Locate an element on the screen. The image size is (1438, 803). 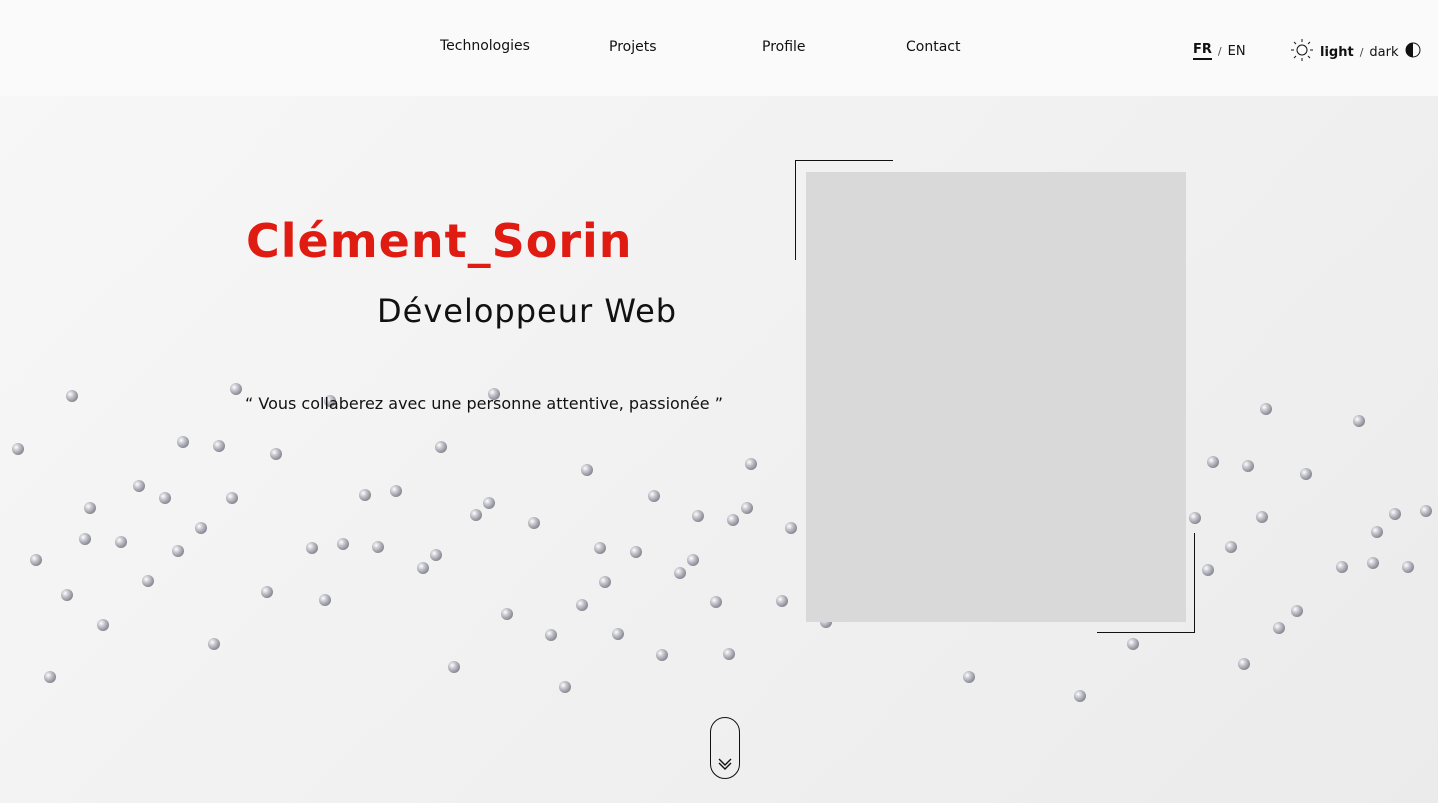
language-switcher: FR / EN is located at coordinates (1219, 51).